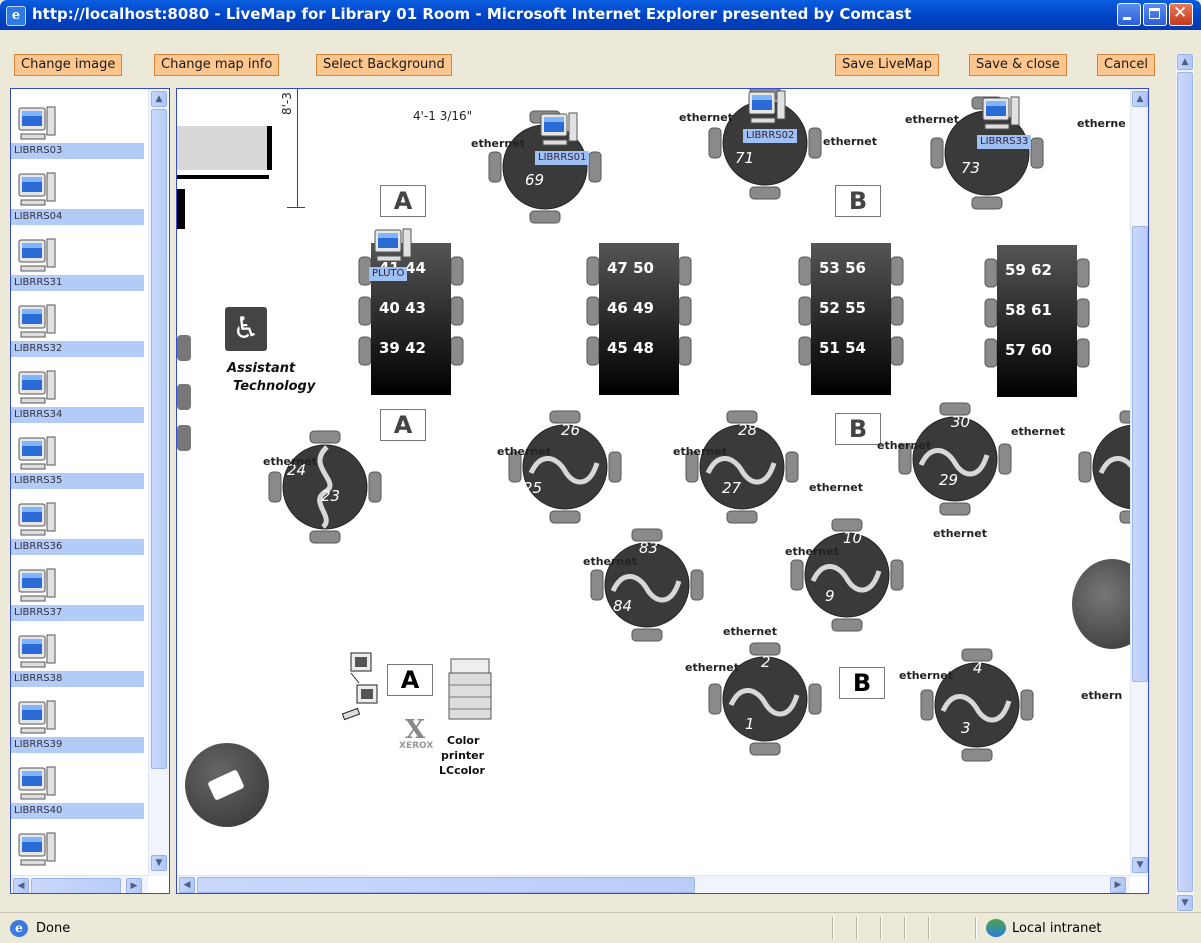 This screenshot has width=1201, height=943. Describe the element at coordinates (77, 194) in the screenshot. I see `computer-list-item: LIBRRS04` at that location.